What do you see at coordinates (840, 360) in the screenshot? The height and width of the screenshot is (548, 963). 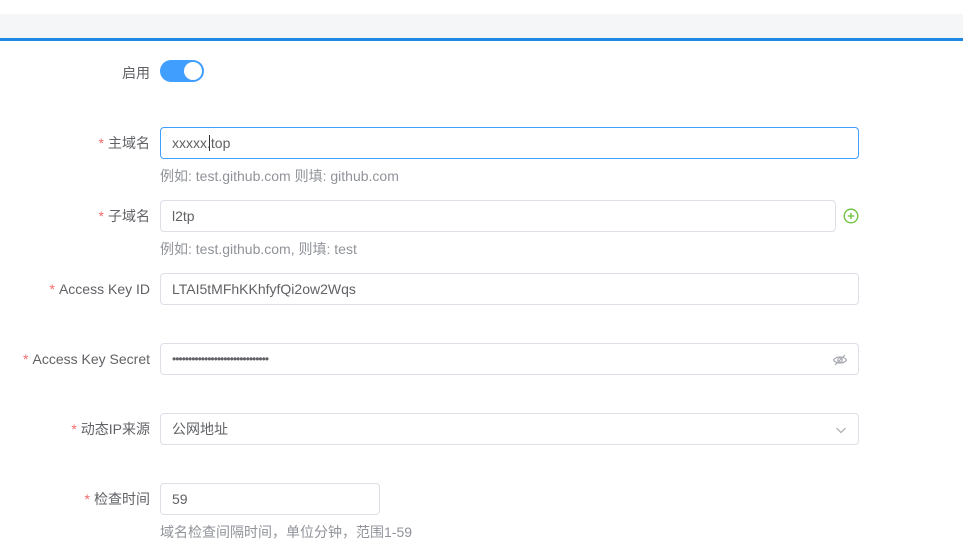 I see `eye-slash-icon` at bounding box center [840, 360].